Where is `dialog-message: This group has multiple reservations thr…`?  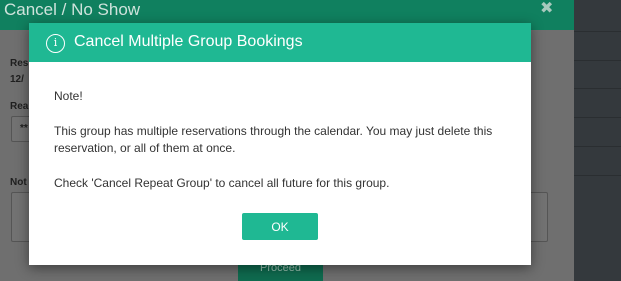 dialog-message: This group has multiple reservations thr… is located at coordinates (273, 139).